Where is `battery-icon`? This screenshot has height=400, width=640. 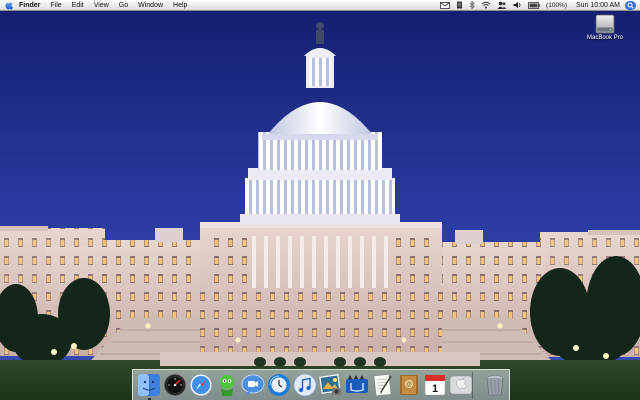
battery-icon is located at coordinates (534, 5).